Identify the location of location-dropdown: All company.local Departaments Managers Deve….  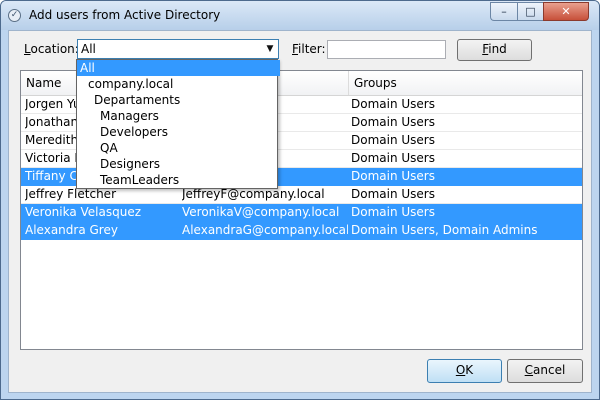
(178, 124).